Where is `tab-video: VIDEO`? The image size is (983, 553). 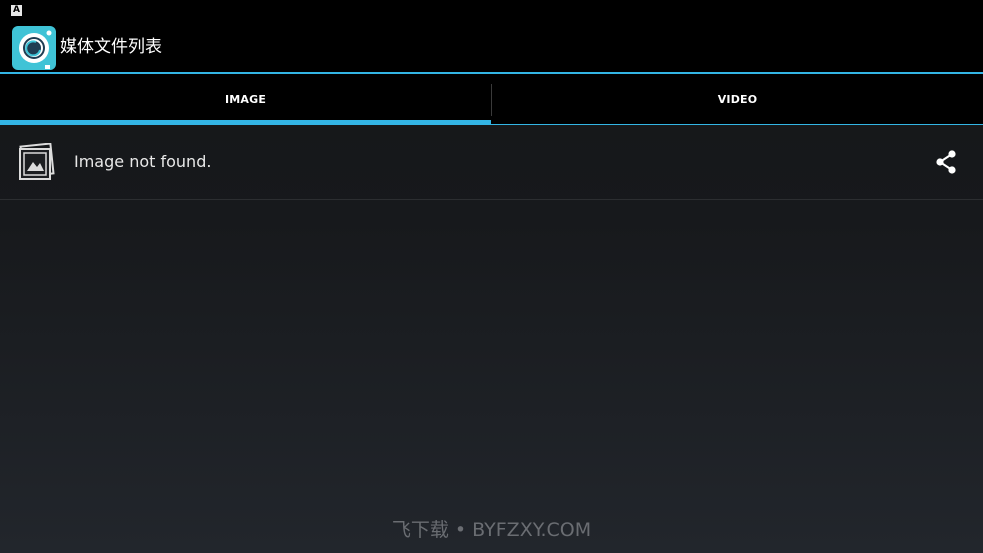 tab-video: VIDEO is located at coordinates (737, 99).